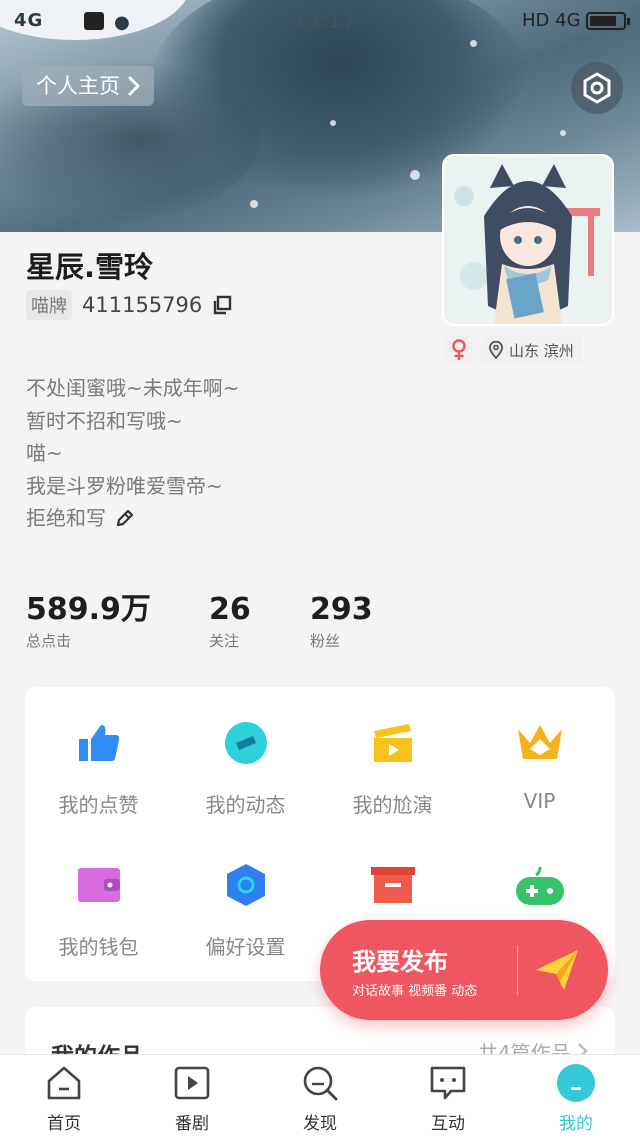 This screenshot has height=1139, width=640. Describe the element at coordinates (29, 20) in the screenshot. I see `signal-icon: 4G` at that location.